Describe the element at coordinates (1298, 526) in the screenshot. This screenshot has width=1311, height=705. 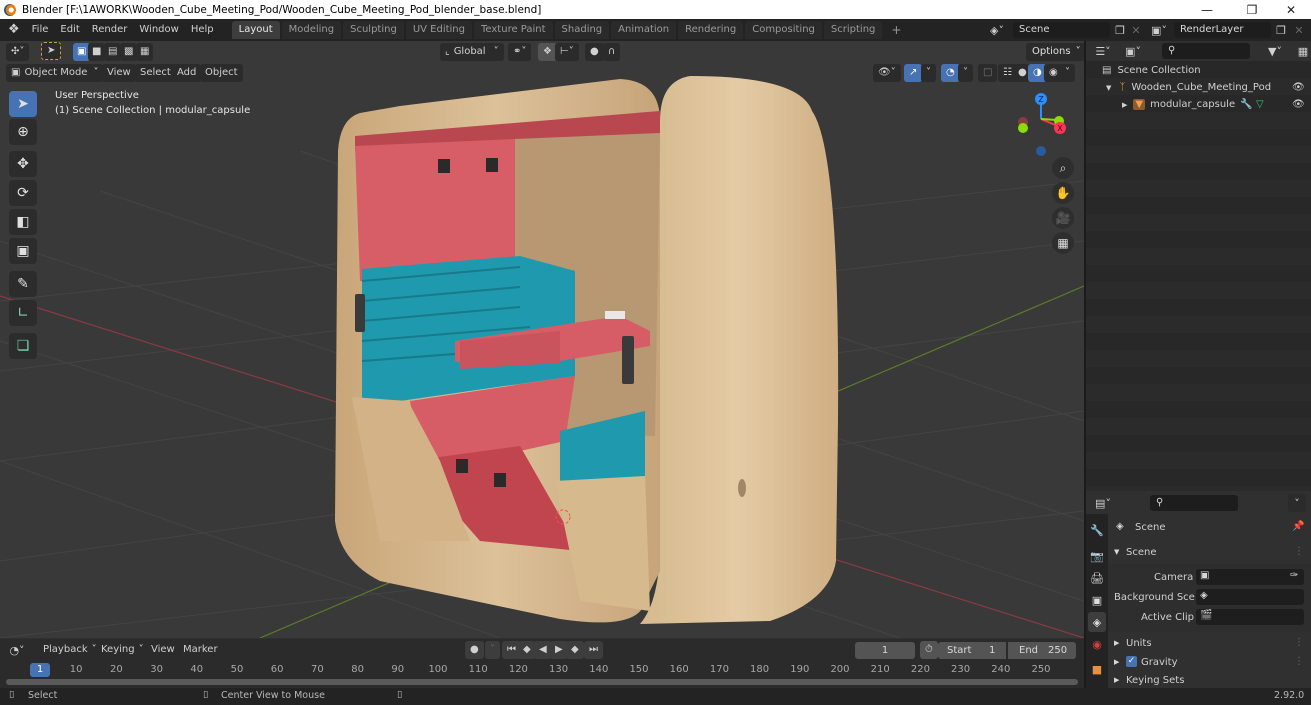
I see `pin-icon: 📌` at that location.